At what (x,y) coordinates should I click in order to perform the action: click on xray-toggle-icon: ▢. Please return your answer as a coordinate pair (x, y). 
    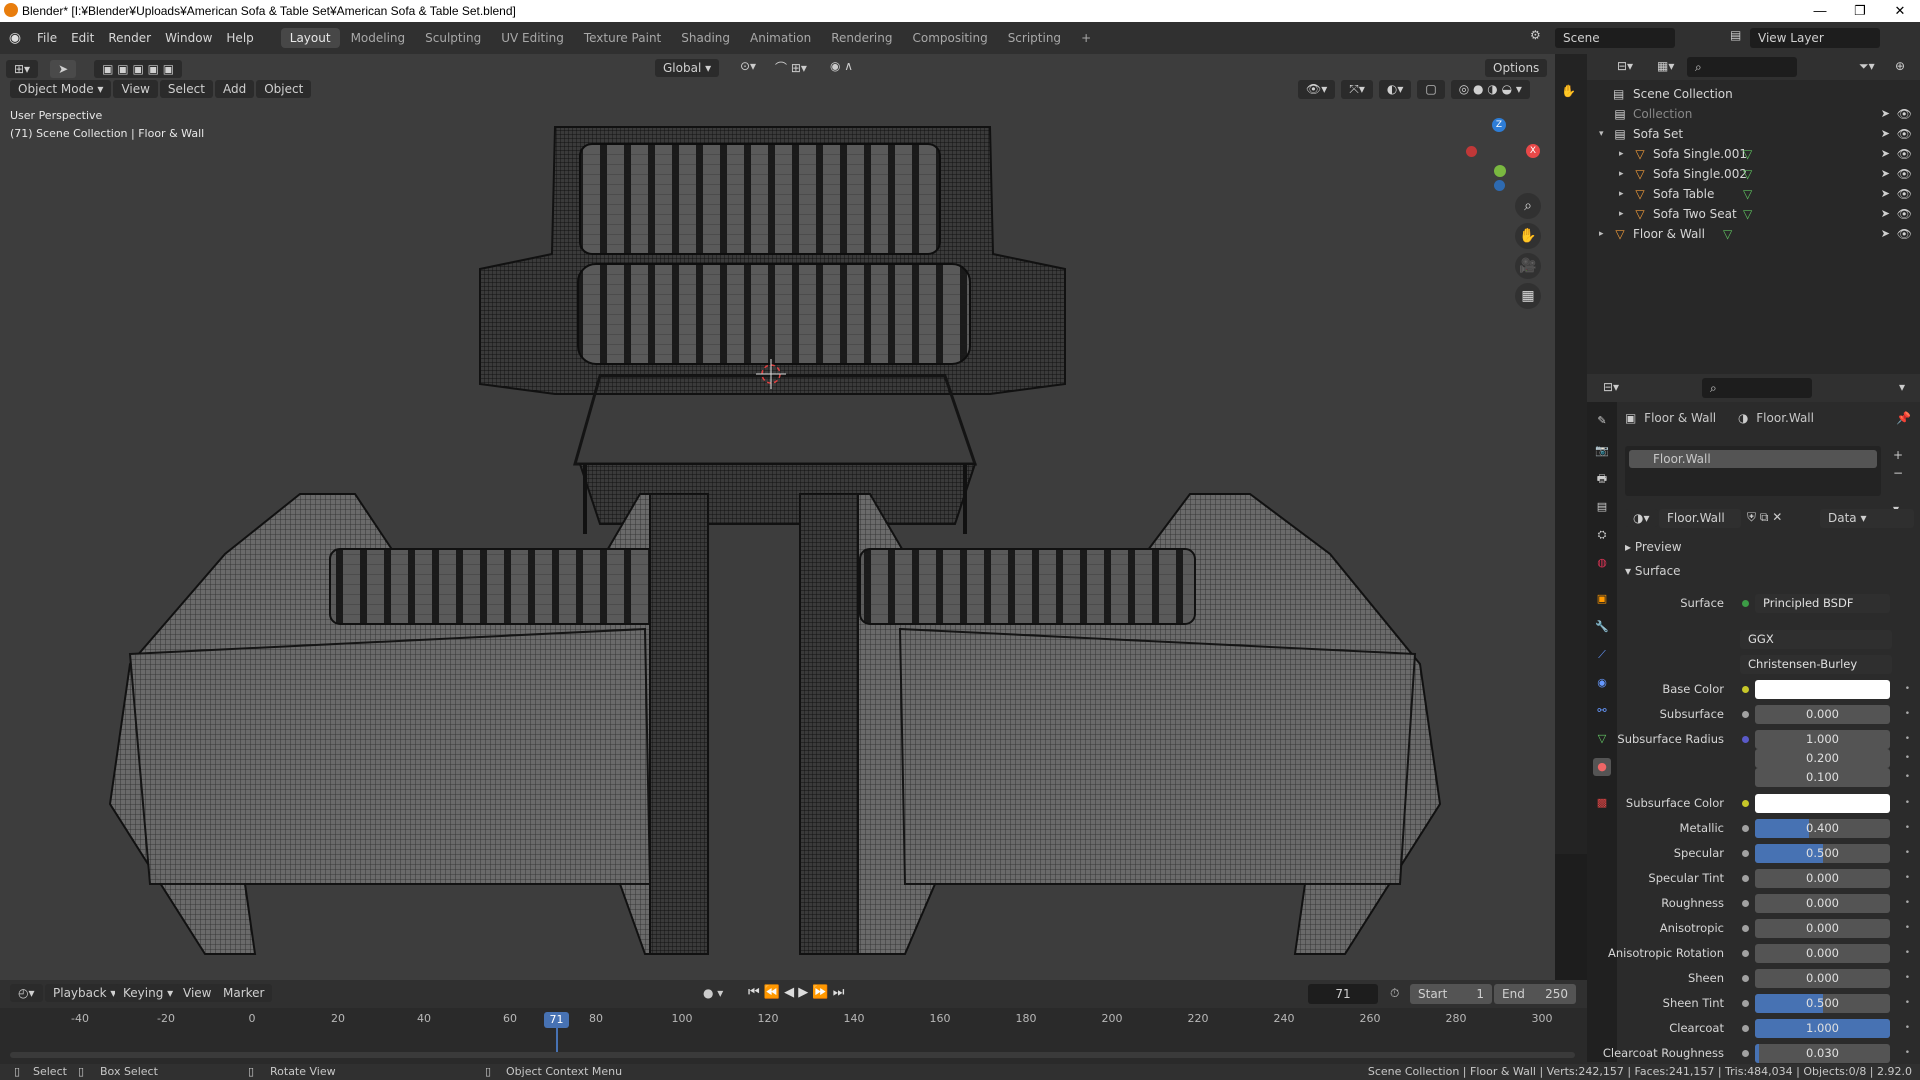
    Looking at the image, I should click on (1431, 89).